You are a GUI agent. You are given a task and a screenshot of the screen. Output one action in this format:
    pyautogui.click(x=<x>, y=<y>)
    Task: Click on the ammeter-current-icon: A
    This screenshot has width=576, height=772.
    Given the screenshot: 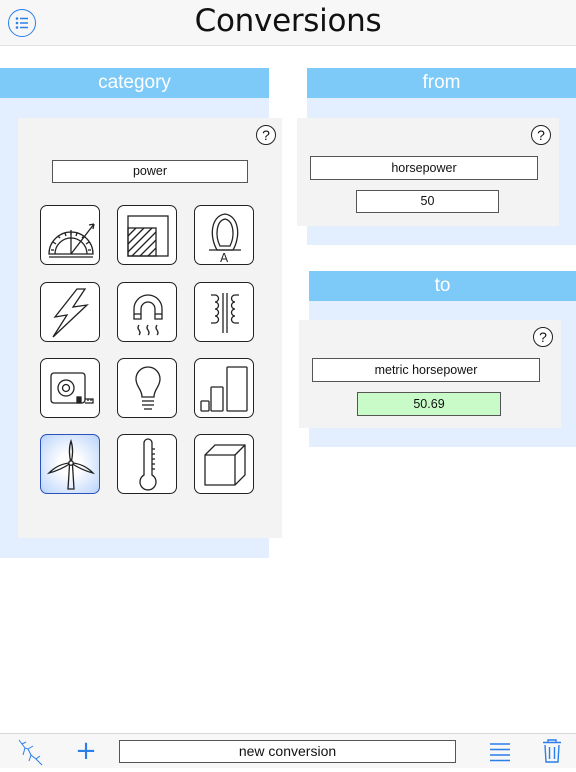 What is the action you would take?
    pyautogui.click(x=225, y=239)
    